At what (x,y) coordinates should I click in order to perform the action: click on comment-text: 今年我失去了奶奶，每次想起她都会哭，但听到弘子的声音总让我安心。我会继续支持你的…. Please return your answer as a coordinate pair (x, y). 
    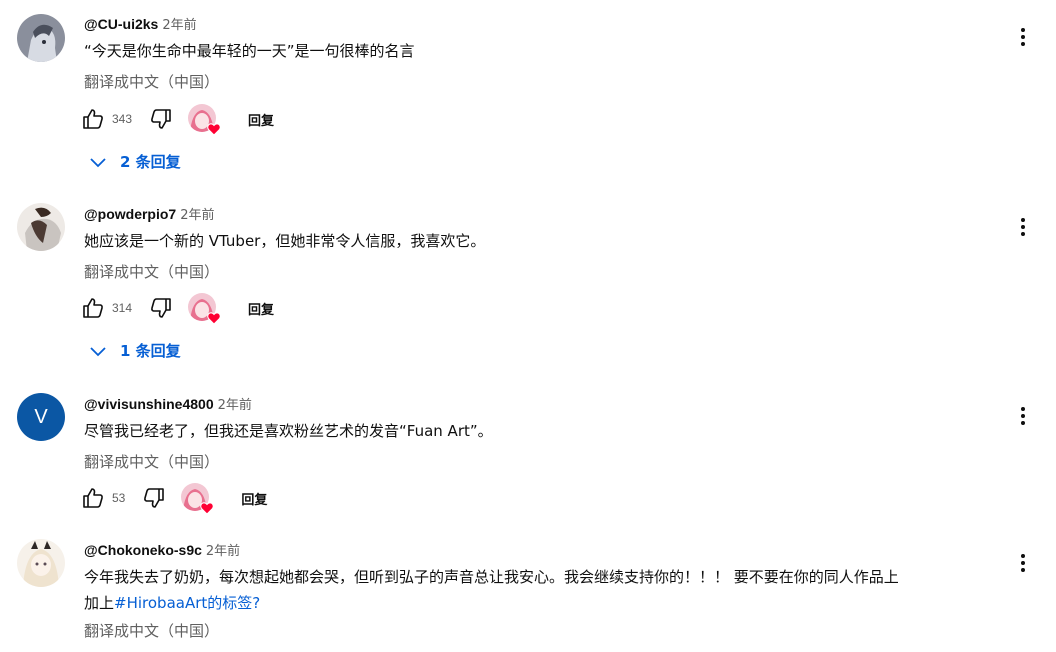
    Looking at the image, I should click on (544, 590).